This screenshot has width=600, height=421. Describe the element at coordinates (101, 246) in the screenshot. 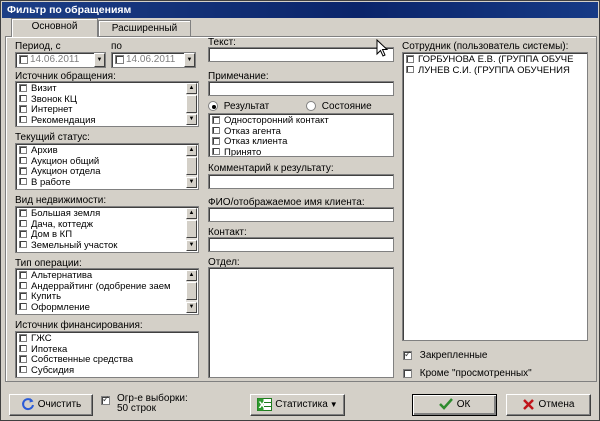

I see `list-item: Земельный участок` at that location.